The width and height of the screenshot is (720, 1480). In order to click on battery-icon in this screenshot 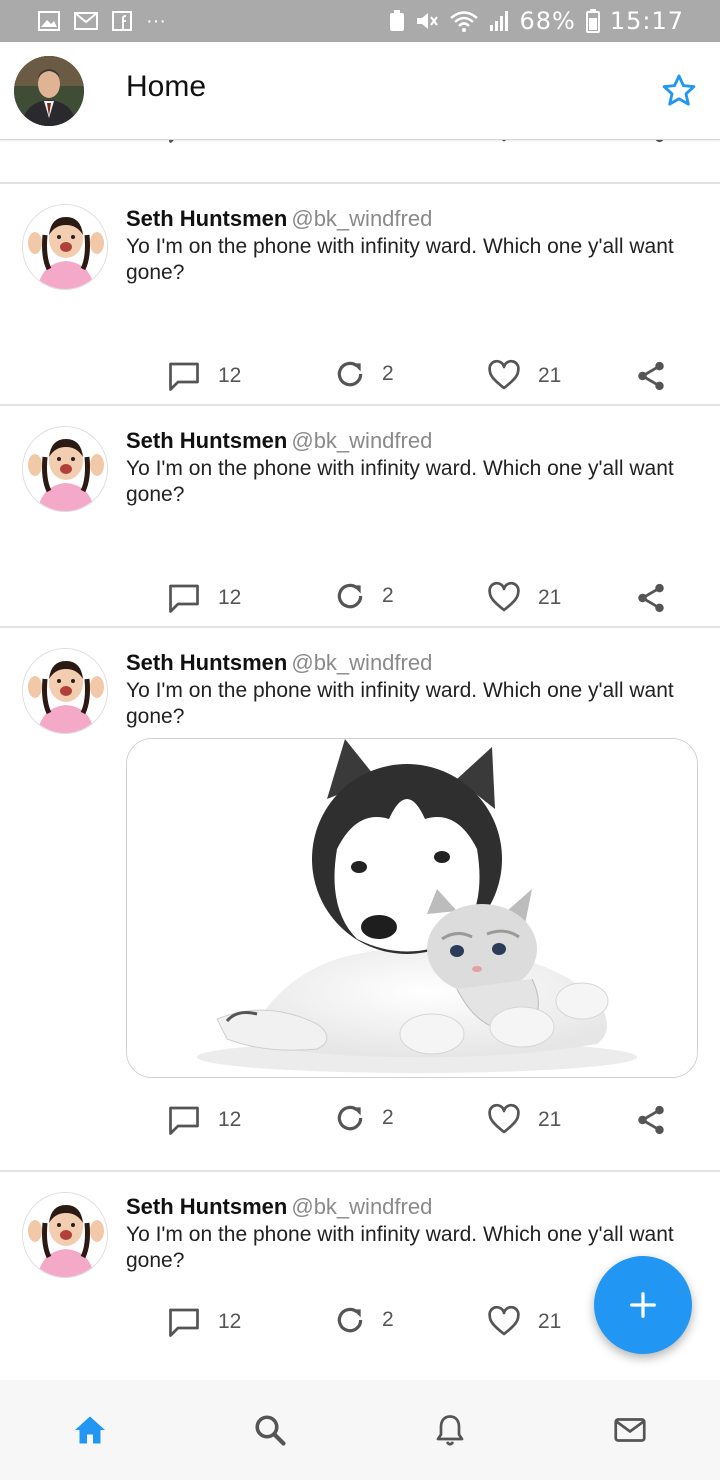, I will do `click(592, 21)`.